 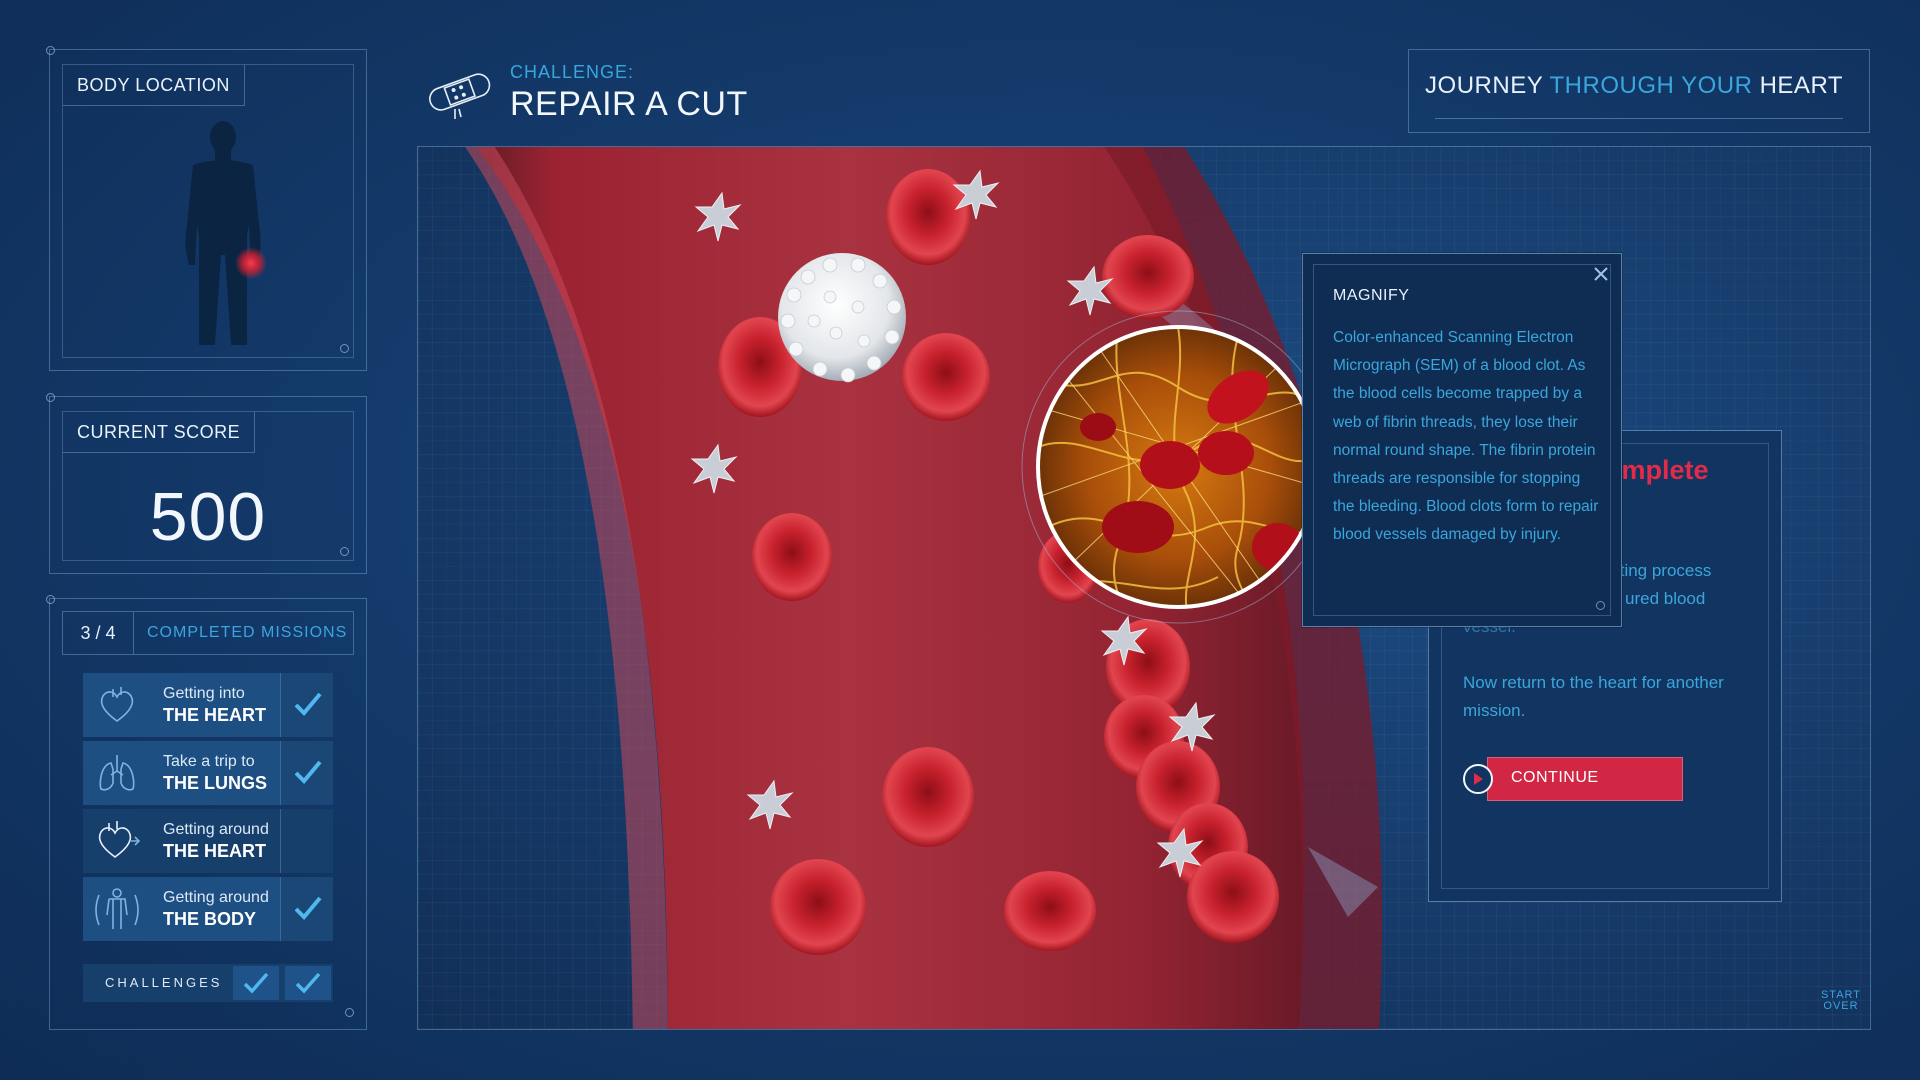 What do you see at coordinates (1371, 295) in the screenshot?
I see `magnify-title: MAGNIFY` at bounding box center [1371, 295].